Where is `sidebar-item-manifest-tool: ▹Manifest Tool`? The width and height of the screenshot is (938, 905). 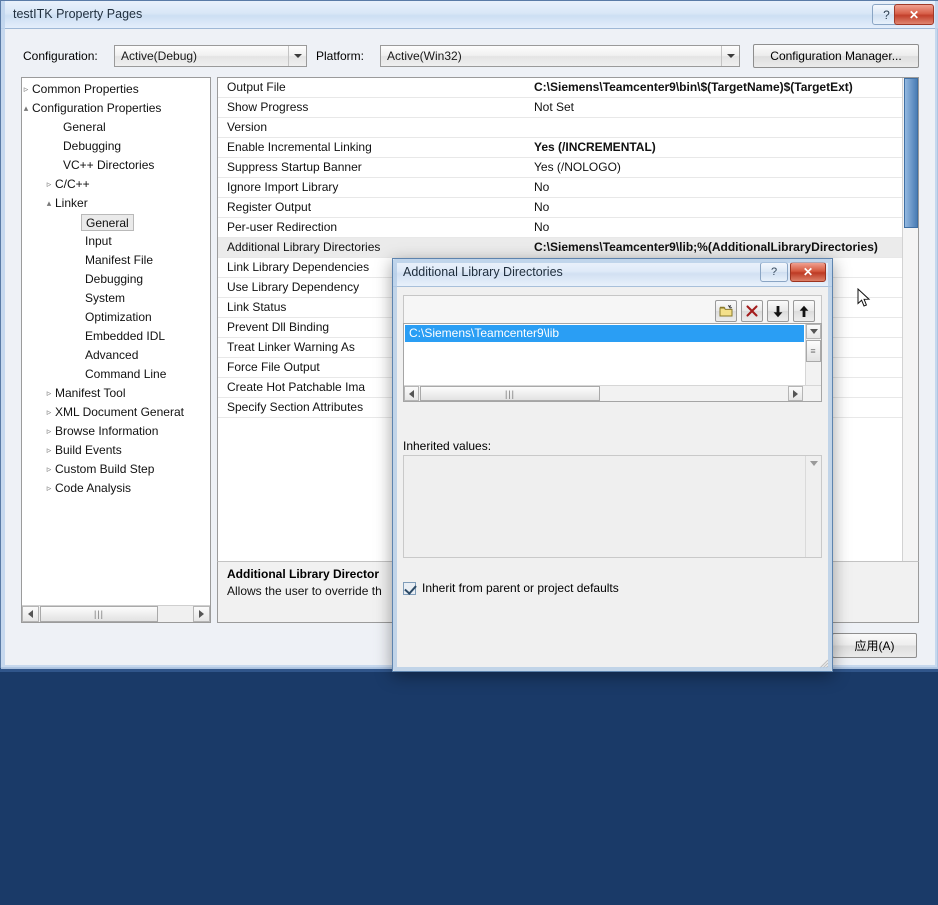
sidebar-item-manifest-tool: ▹Manifest Tool is located at coordinates (116, 393).